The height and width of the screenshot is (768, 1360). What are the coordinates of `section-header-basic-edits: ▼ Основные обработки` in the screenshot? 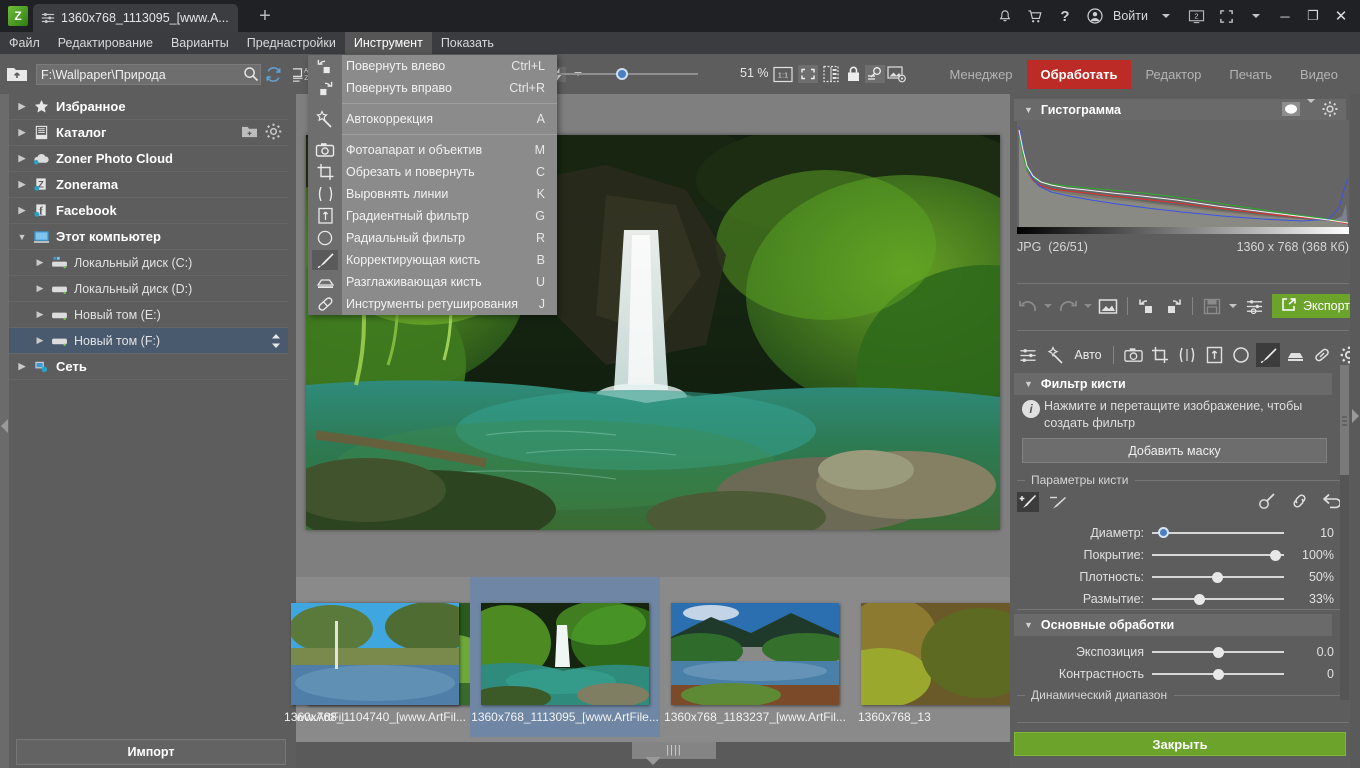 It's located at (1173, 625).